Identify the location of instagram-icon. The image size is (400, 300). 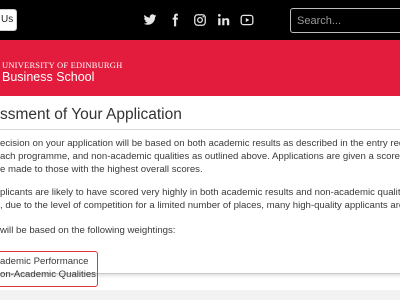
(200, 20).